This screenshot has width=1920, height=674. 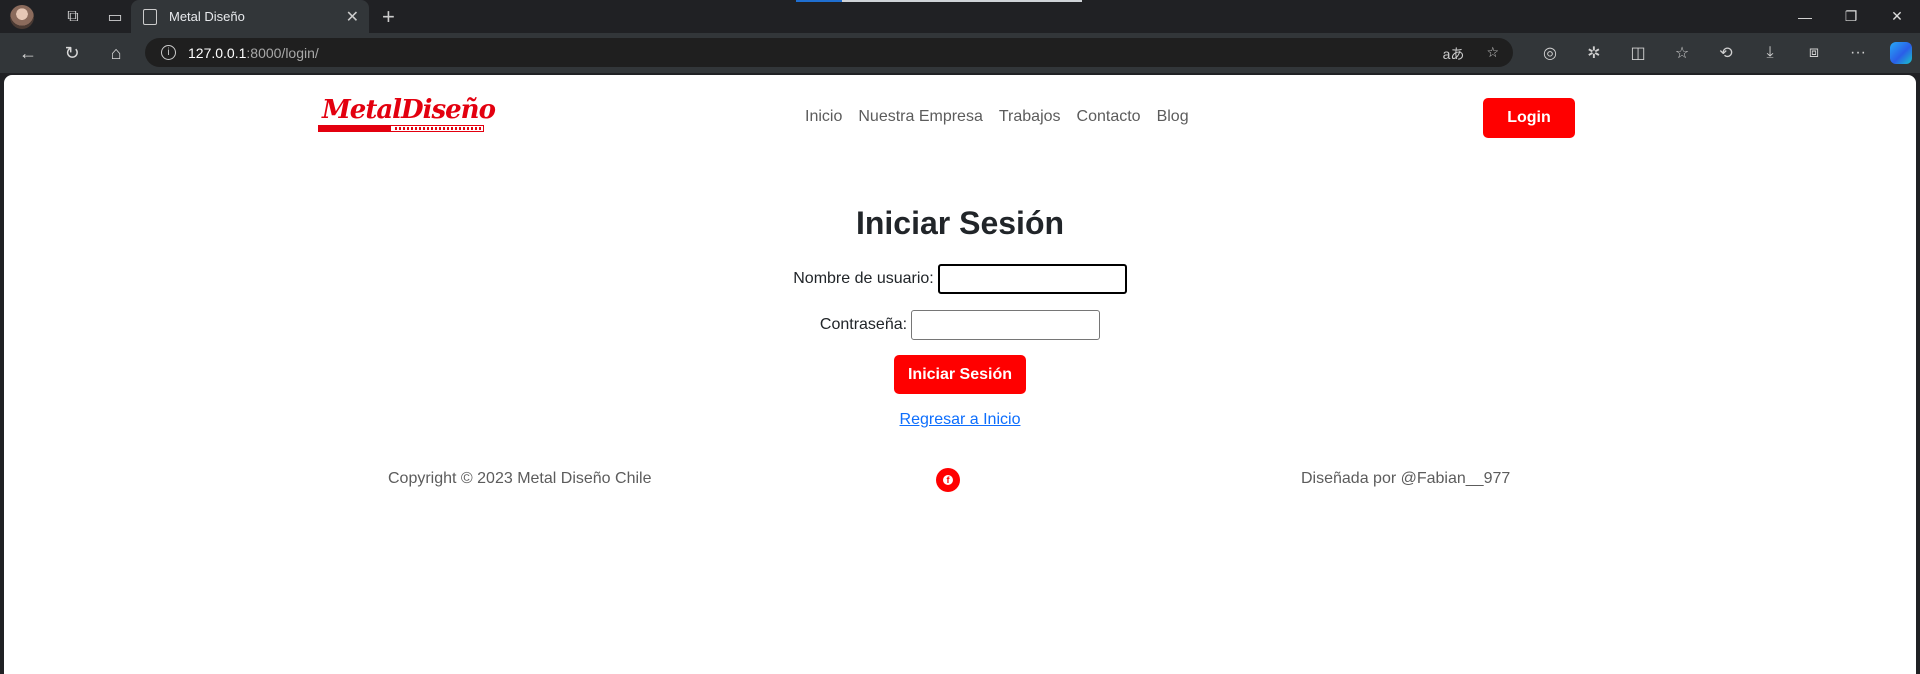 I want to click on more-menu-icon: ···, so click(x=1858, y=53).